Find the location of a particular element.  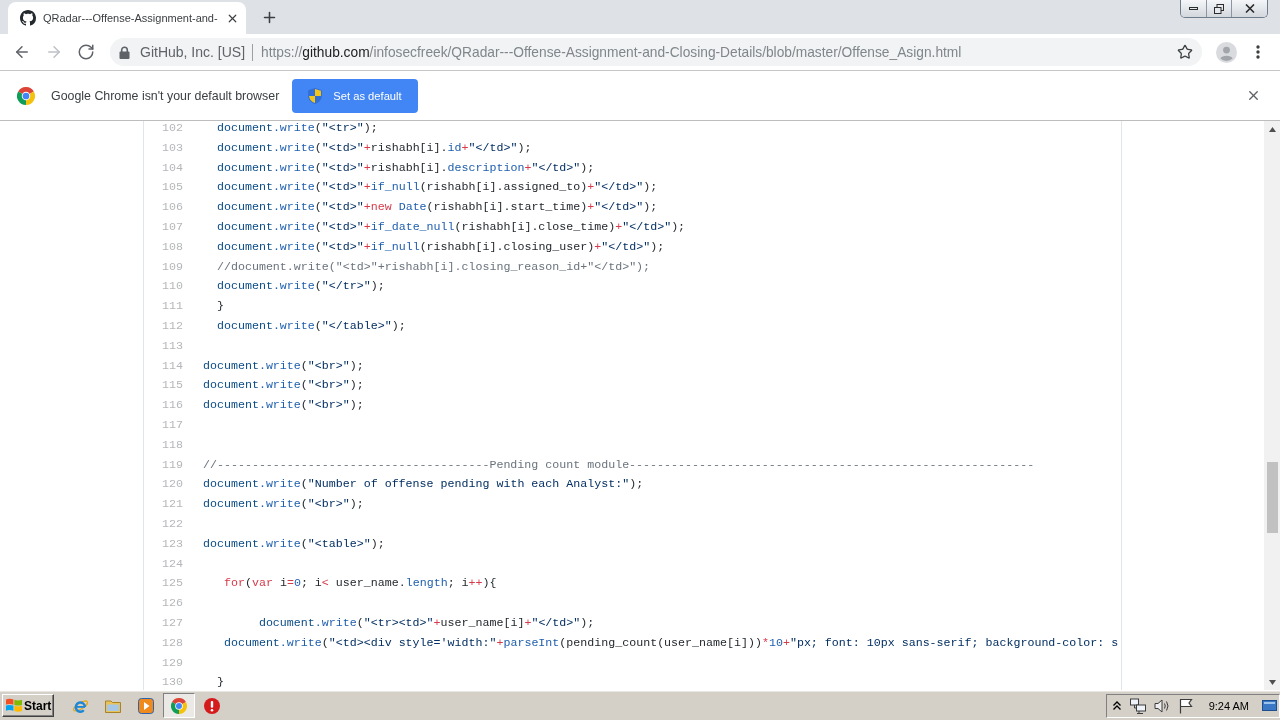

network-button is located at coordinates (1137, 705).